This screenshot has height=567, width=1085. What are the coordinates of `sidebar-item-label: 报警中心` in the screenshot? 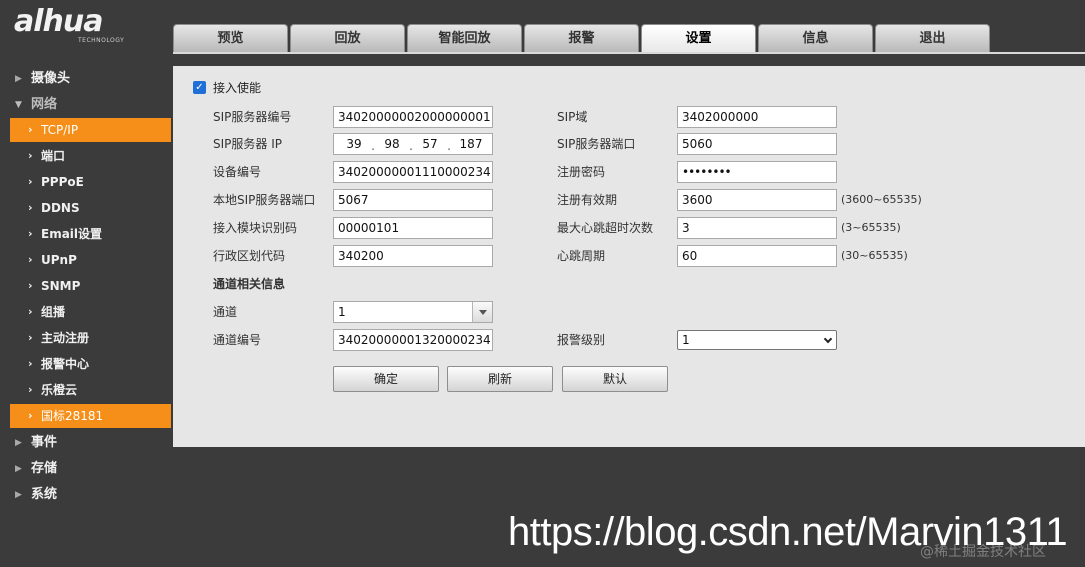 It's located at (65, 364).